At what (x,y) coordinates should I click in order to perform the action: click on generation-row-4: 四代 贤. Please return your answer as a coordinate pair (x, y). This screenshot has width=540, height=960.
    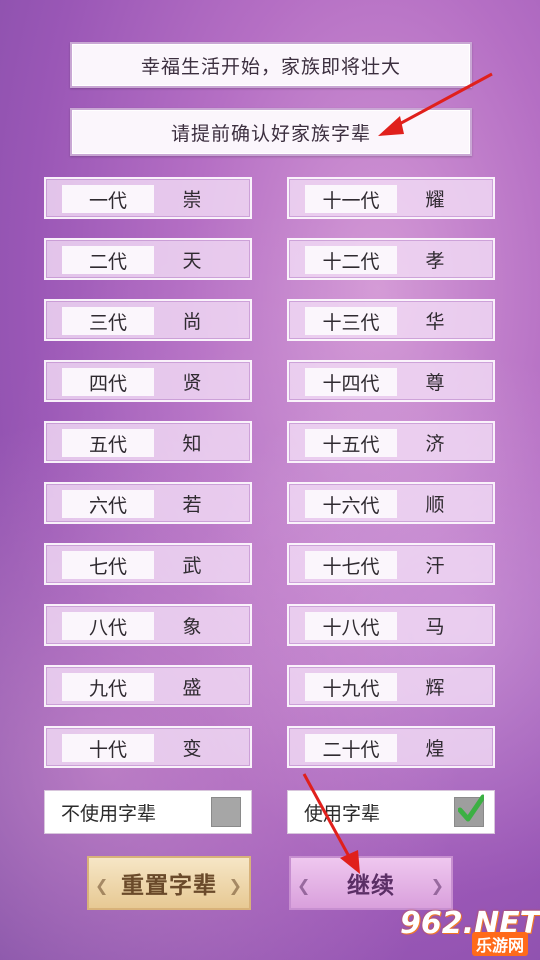
    Looking at the image, I should click on (148, 381).